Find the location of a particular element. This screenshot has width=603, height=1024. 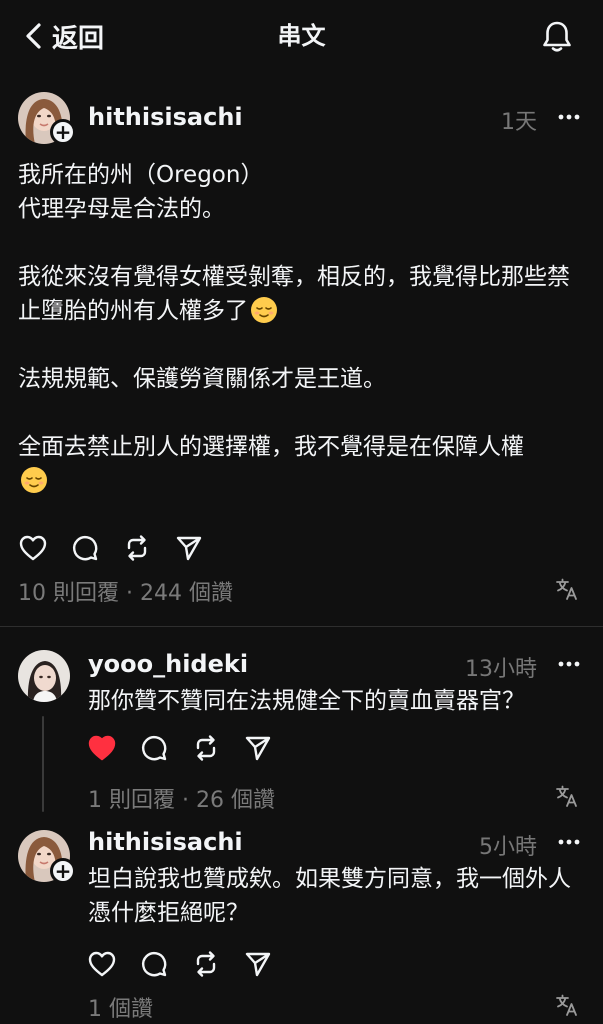

post-translate-button is located at coordinates (567, 591).